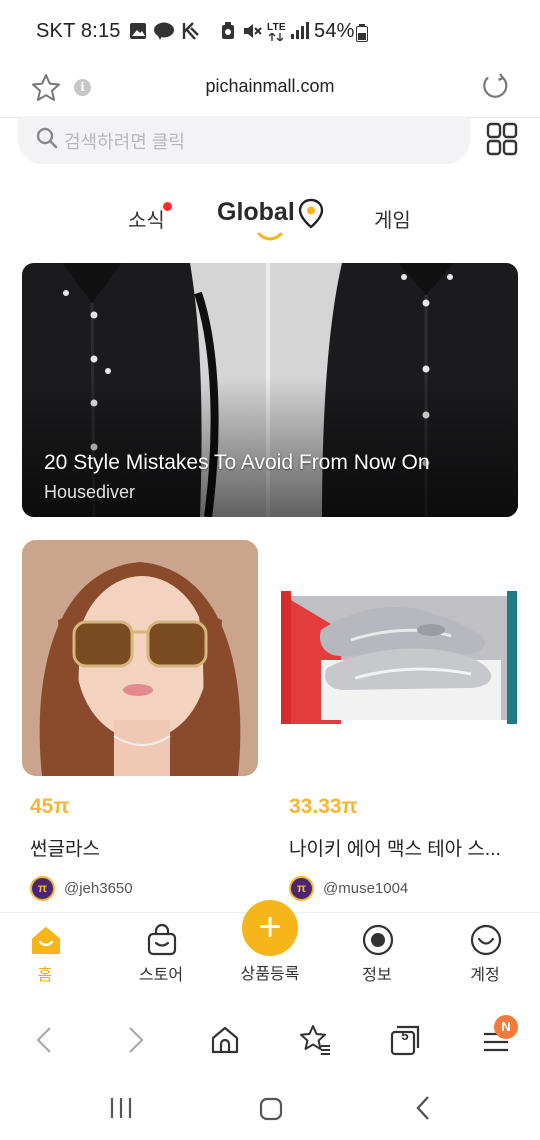 Image resolution: width=540 pixels, height=1140 pixels. Describe the element at coordinates (65, 849) in the screenshot. I see `product-name: 썬글라스` at that location.